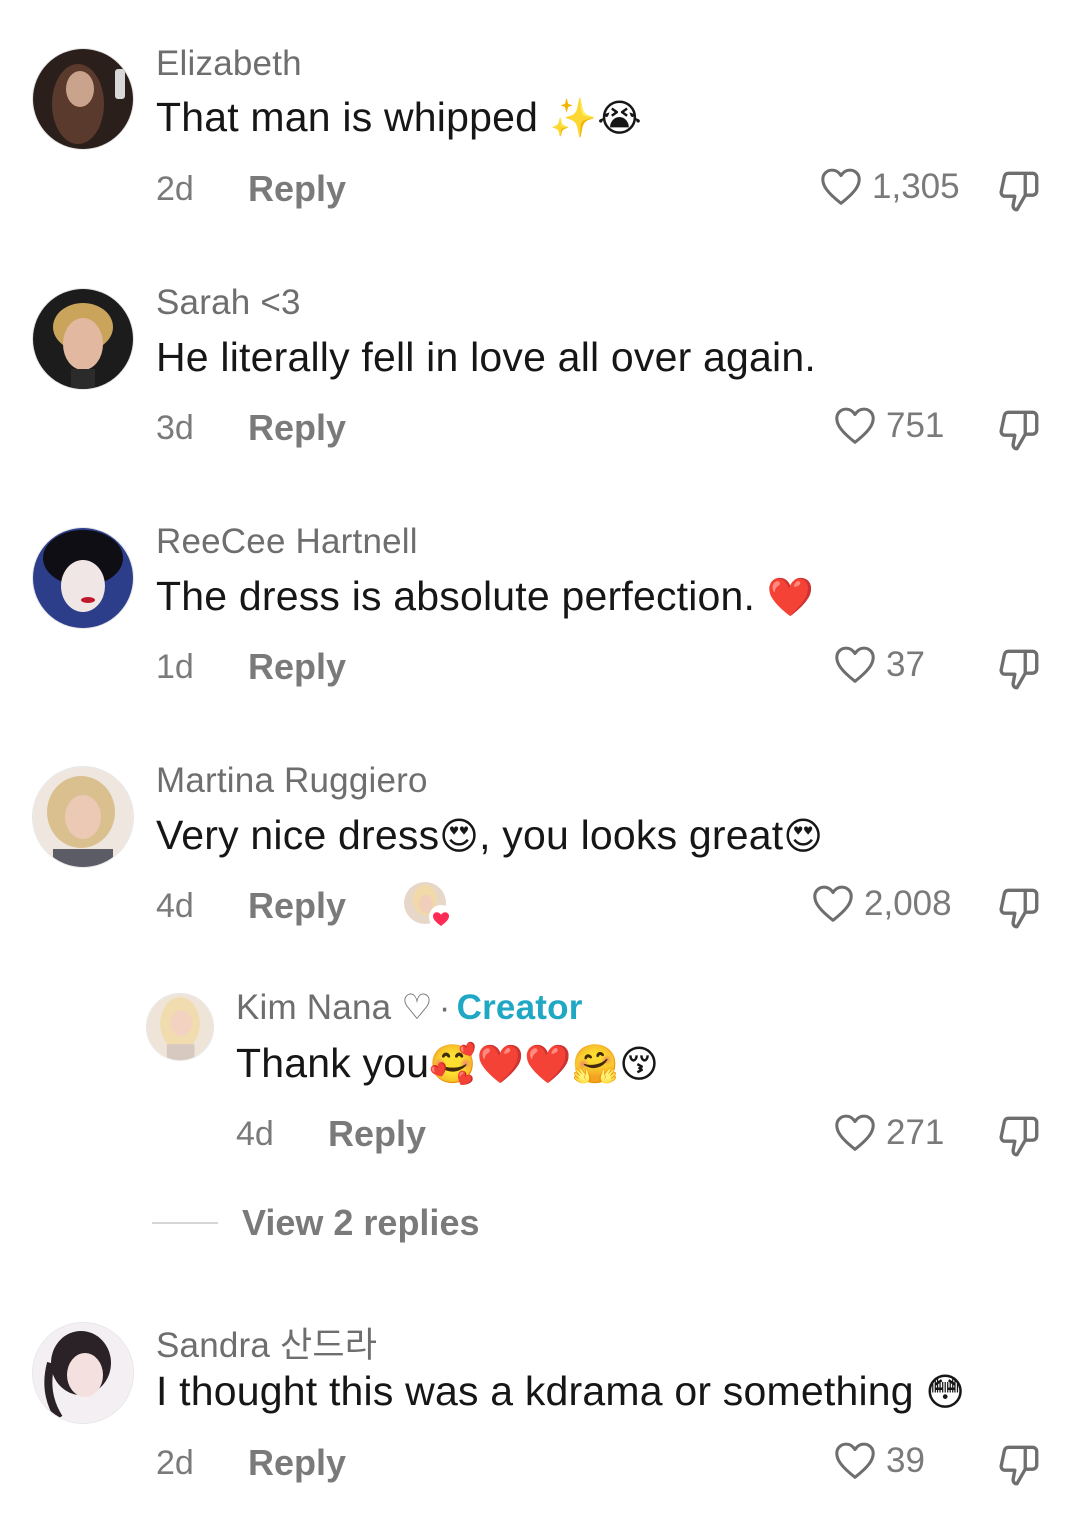  What do you see at coordinates (334, 1007) in the screenshot?
I see `reply-username-text: Kim Nana ♡` at bounding box center [334, 1007].